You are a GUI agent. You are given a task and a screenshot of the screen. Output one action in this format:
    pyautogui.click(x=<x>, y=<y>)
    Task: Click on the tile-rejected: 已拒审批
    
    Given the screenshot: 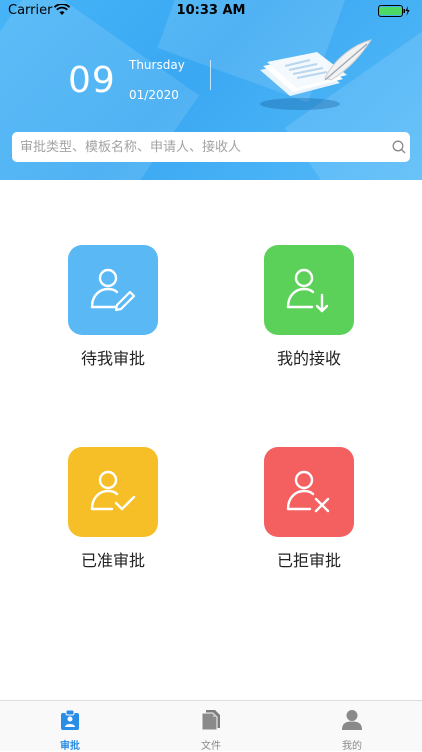 What is the action you would take?
    pyautogui.click(x=309, y=517)
    